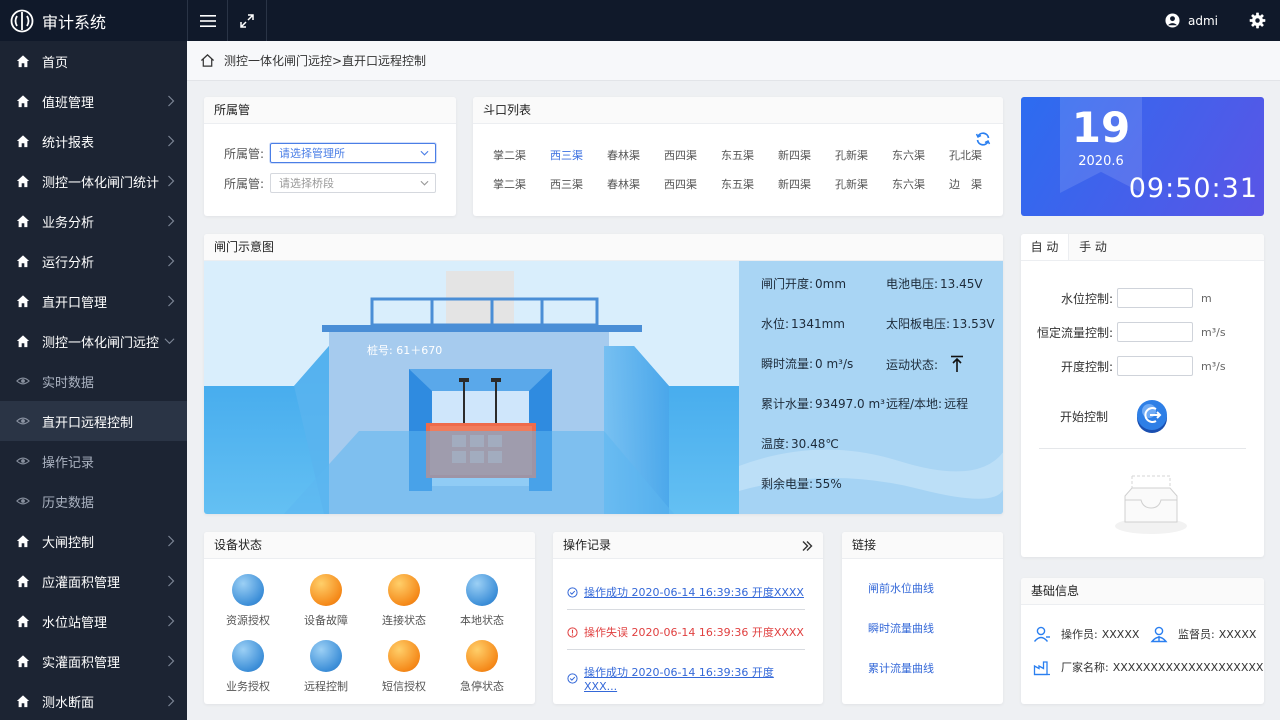 Image resolution: width=1280 pixels, height=720 pixels. I want to click on reading-temp: 温度: 30.48℃, so click(800, 444).